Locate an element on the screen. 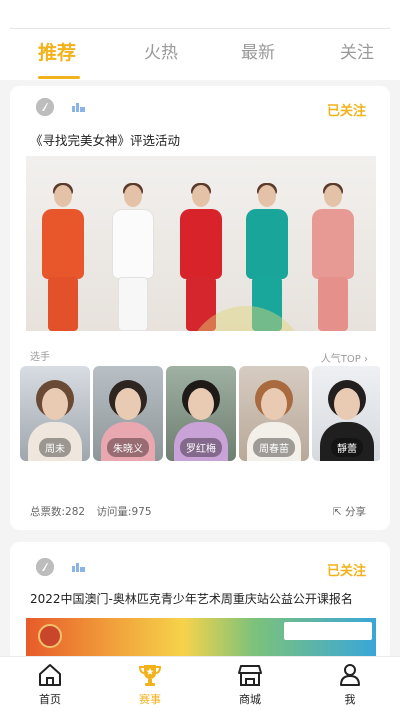 The height and width of the screenshot is (711, 400). contestants-row: 周未 朱晓义 罗红梅 周春苗 靜蕾 is located at coordinates (200, 413).